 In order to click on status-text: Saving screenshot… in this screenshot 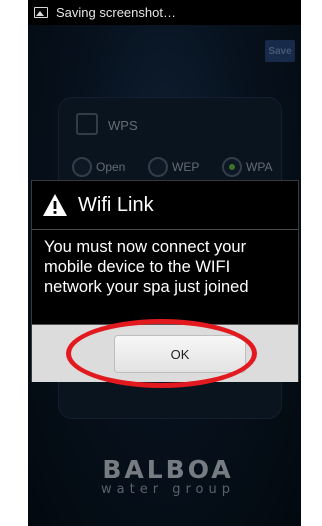, I will do `click(116, 12)`.